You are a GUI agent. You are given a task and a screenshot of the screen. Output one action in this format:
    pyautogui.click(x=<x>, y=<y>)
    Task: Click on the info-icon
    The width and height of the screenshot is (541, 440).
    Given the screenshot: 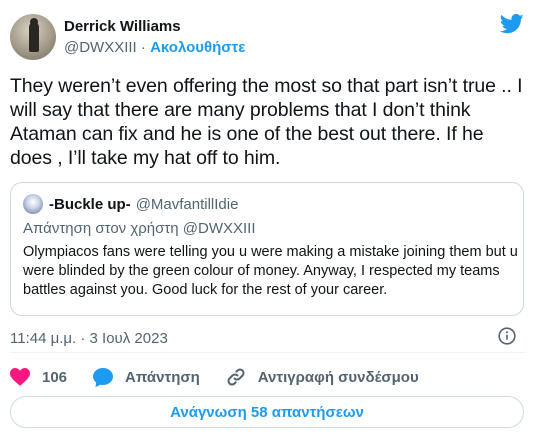 What is the action you would take?
    pyautogui.click(x=507, y=336)
    